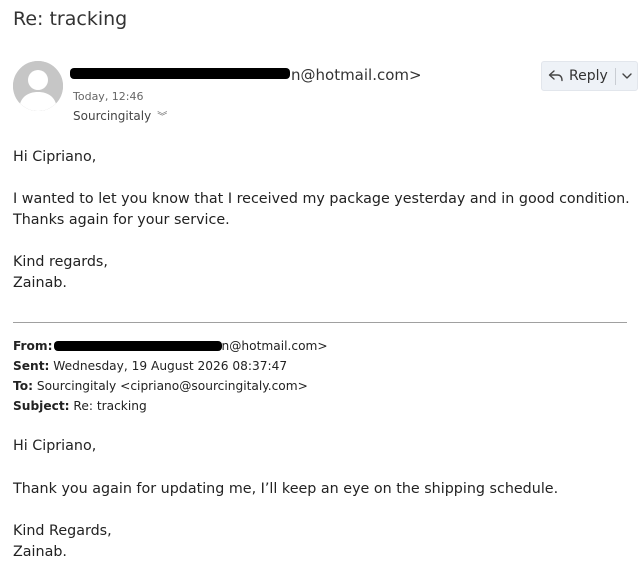  What do you see at coordinates (274, 346) in the screenshot?
I see `quoted-from-value: n@hotmail.com>` at bounding box center [274, 346].